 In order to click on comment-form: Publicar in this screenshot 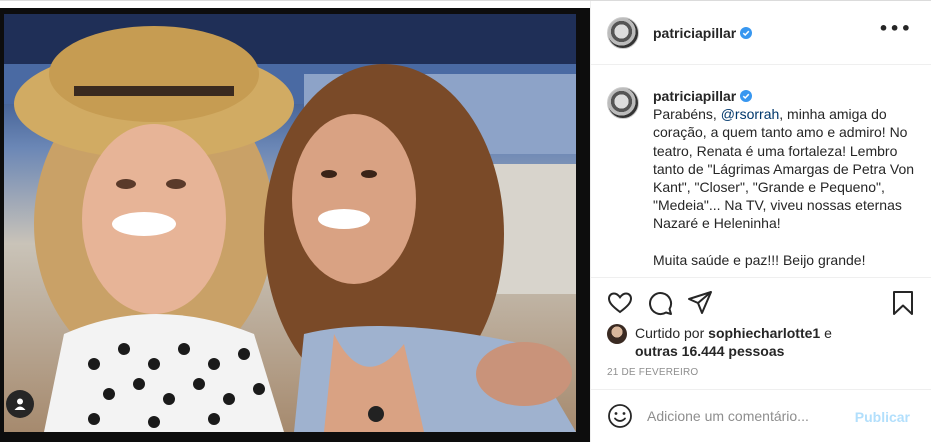, I will do `click(761, 415)`.